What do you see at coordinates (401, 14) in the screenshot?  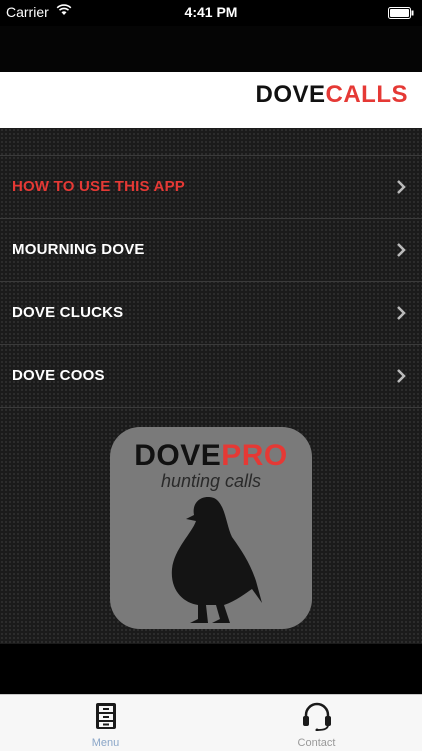 I see `battery-icon` at bounding box center [401, 14].